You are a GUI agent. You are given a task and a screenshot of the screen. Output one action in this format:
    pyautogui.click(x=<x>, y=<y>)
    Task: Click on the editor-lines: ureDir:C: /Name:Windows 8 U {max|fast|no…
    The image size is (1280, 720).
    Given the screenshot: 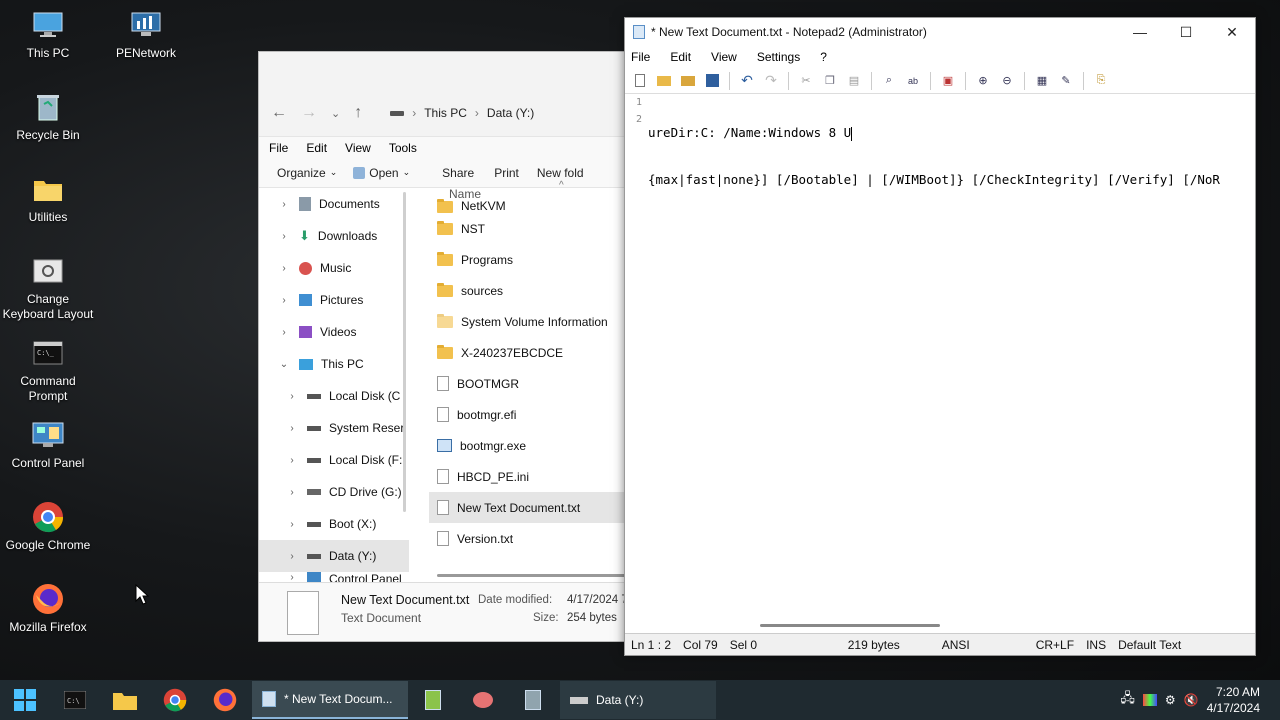 What is the action you would take?
    pyautogui.click(x=934, y=156)
    